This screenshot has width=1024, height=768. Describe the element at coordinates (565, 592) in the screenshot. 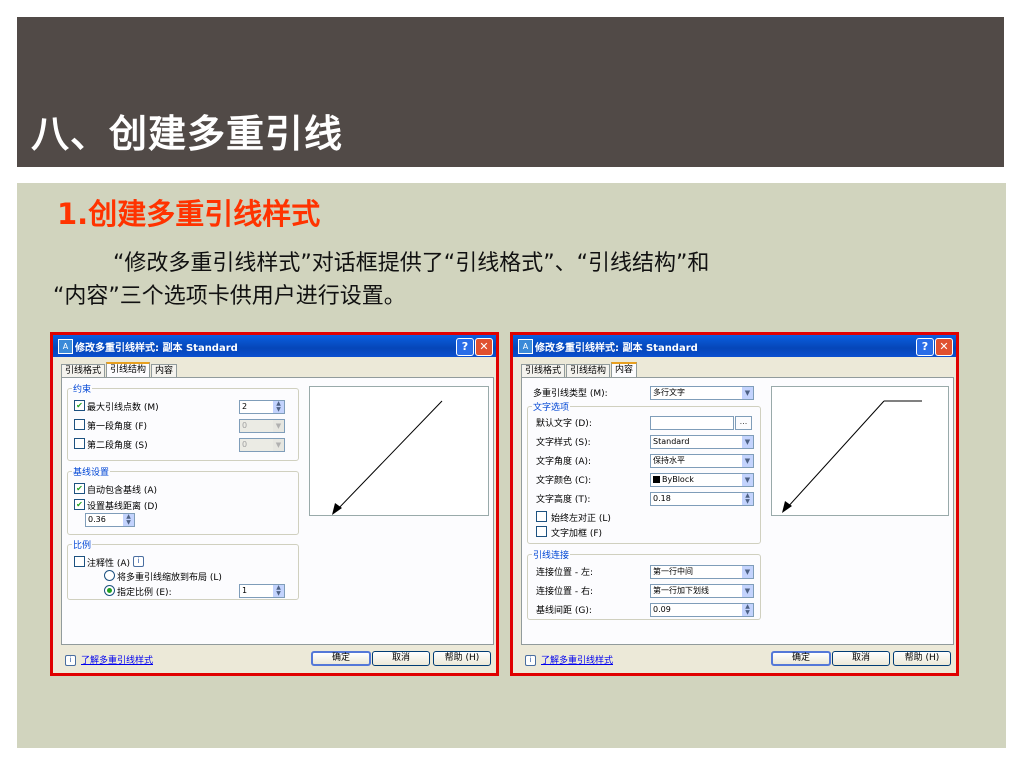

I see `attach-right-label: 连接位置 - 右:` at that location.